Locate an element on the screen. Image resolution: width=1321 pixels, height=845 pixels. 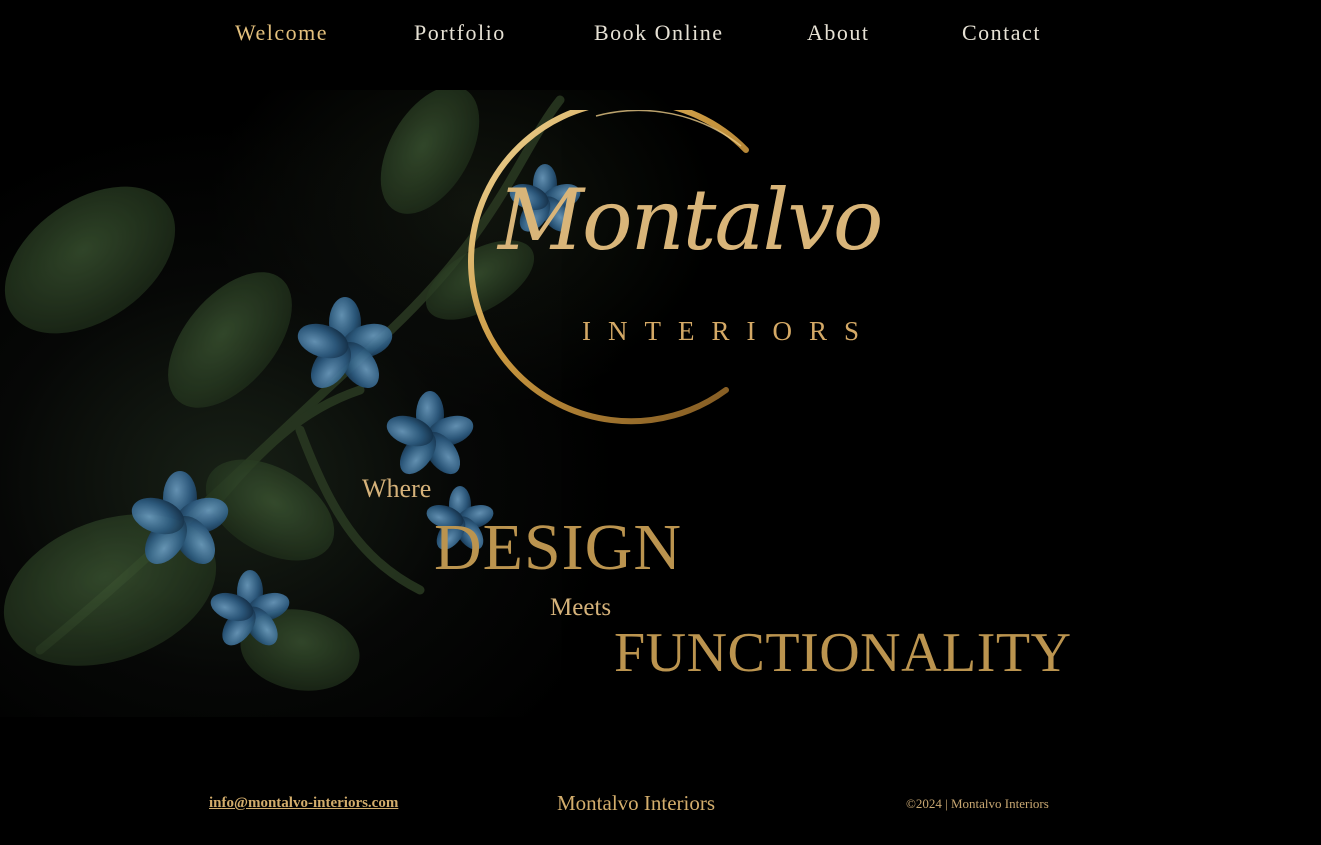
logo-ring-icon is located at coordinates (608, 267).